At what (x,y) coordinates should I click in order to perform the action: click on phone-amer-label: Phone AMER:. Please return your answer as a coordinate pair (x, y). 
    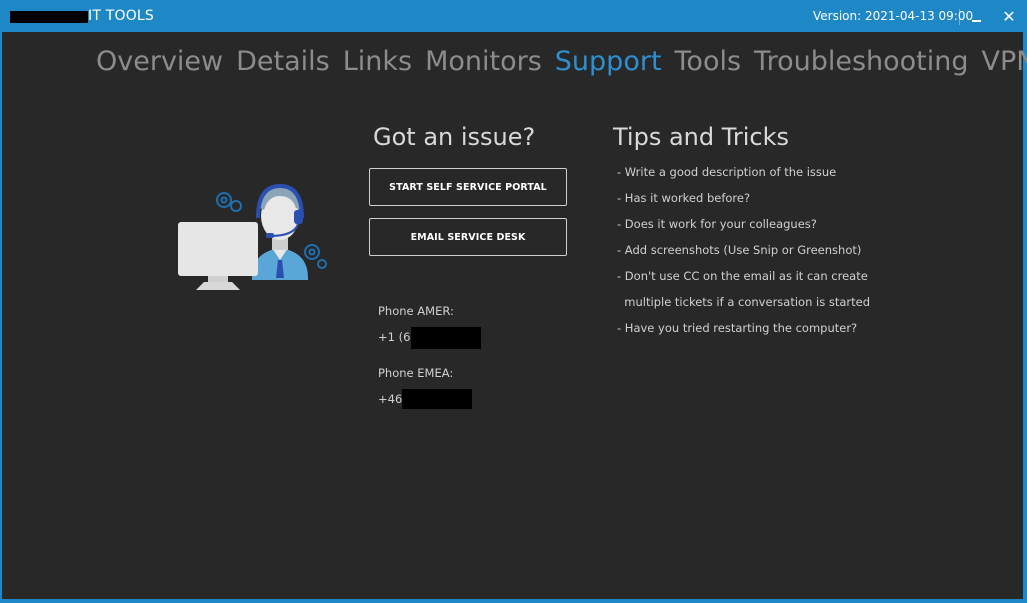
    Looking at the image, I should click on (416, 311).